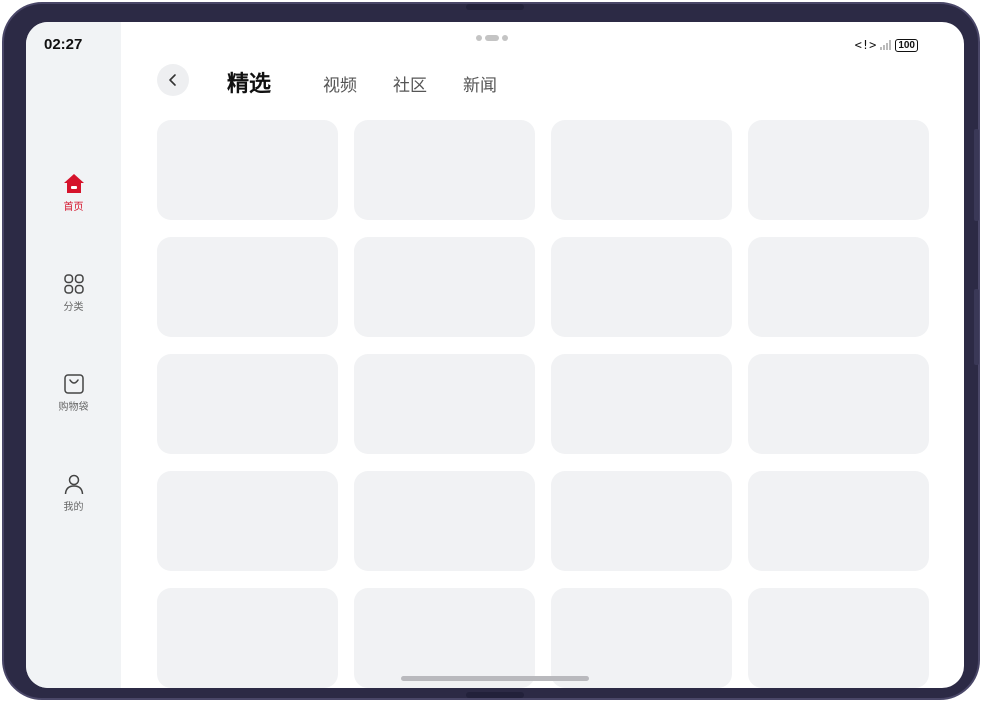 This screenshot has height=703, width=984. Describe the element at coordinates (73, 183) in the screenshot. I see `home-icon` at that location.